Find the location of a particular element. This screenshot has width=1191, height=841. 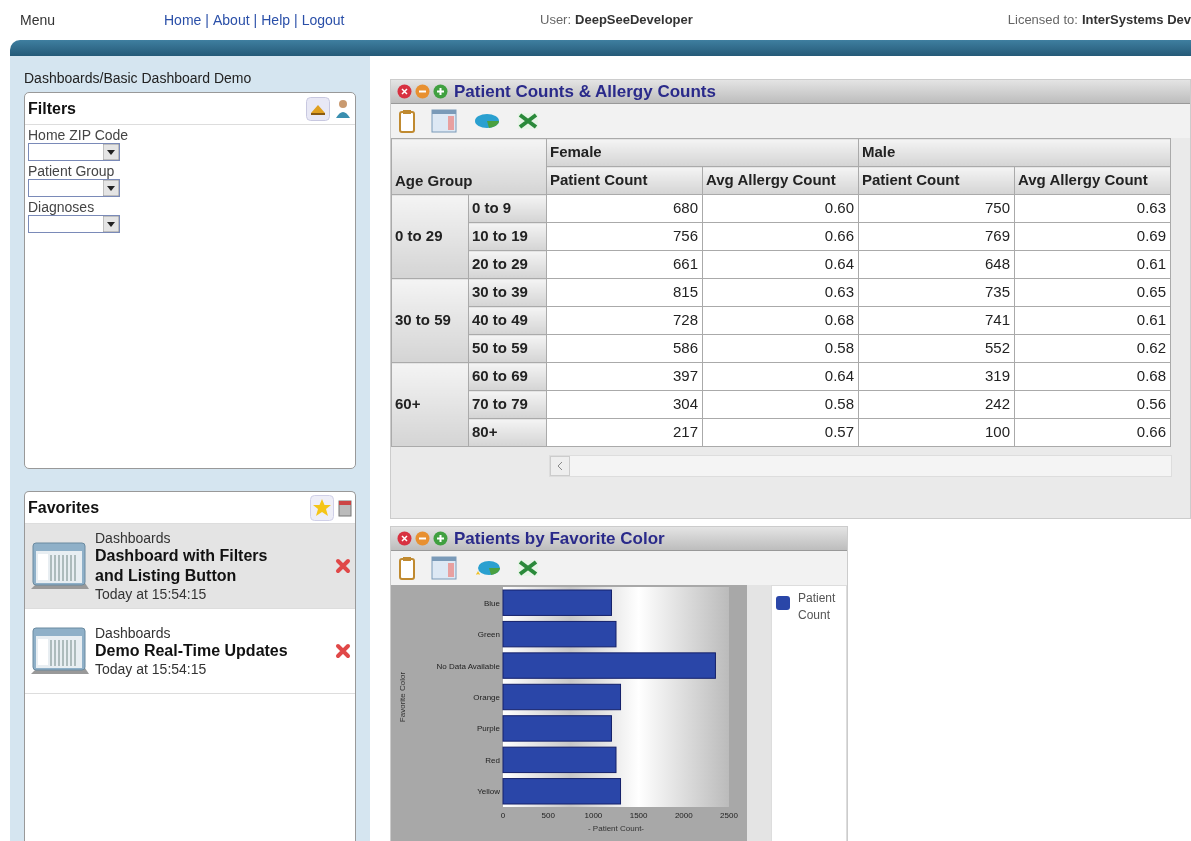

table-cell: 0.57 is located at coordinates (780, 432).